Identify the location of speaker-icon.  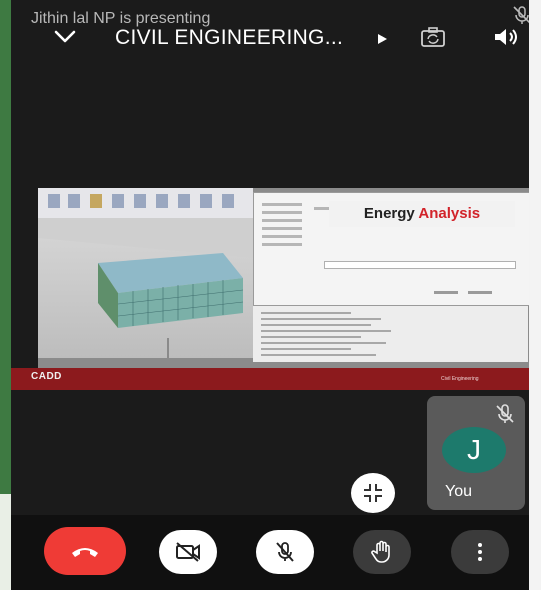
(506, 37).